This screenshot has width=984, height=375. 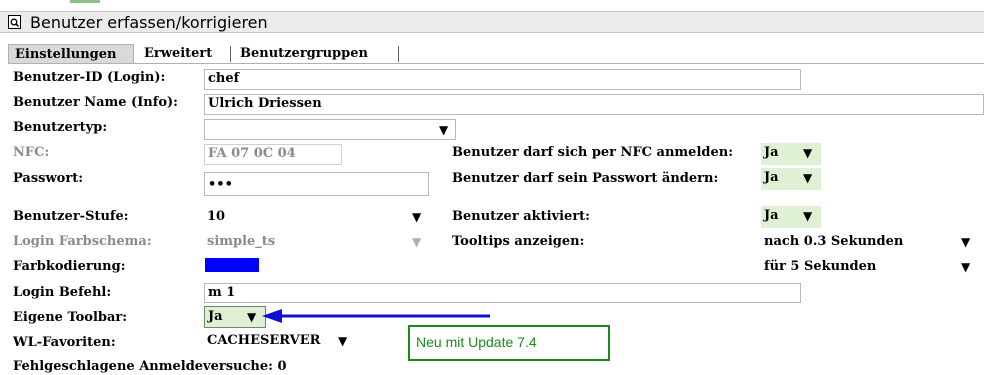 I want to click on nfc-login-allowed-select: Ja ▼, so click(x=791, y=154).